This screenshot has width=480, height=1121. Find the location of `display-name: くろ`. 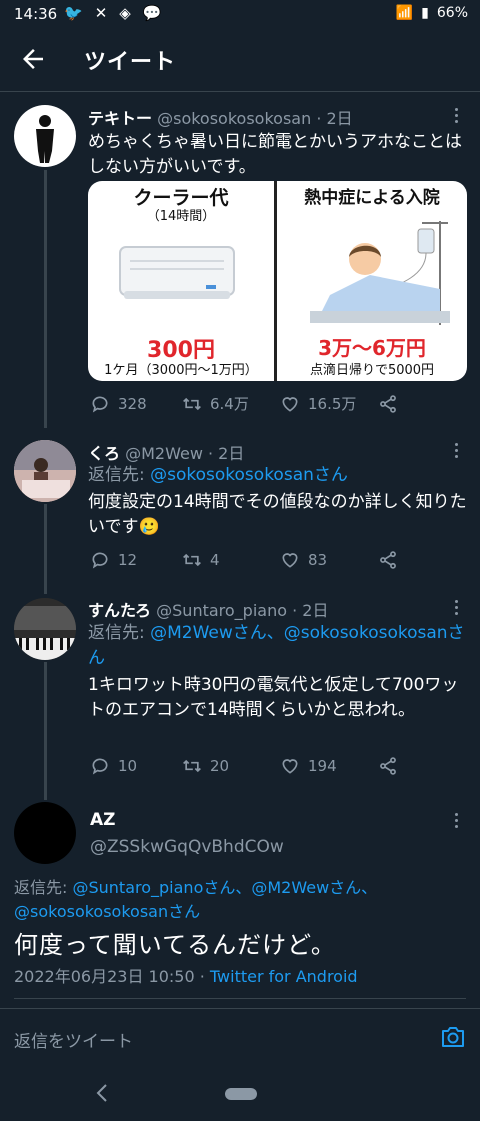

display-name: くろ is located at coordinates (104, 453).